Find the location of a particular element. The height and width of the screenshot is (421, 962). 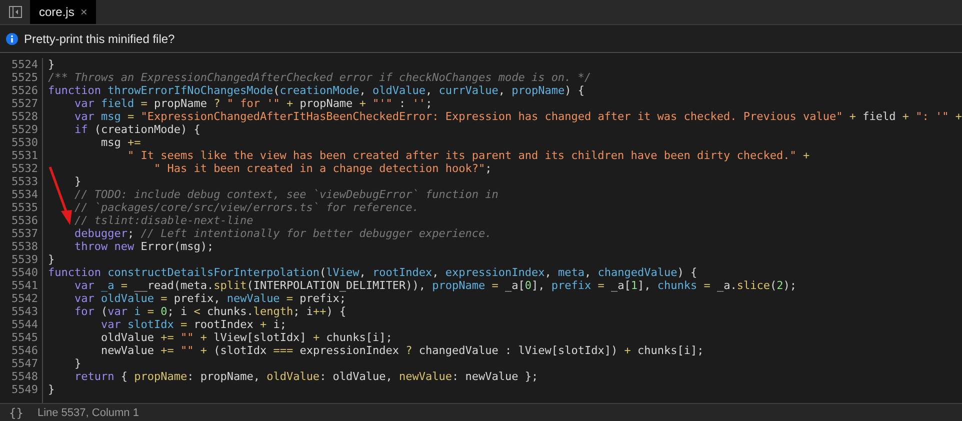

code-line: " Has it been created in a change detection hook?"; is located at coordinates (322, 168).